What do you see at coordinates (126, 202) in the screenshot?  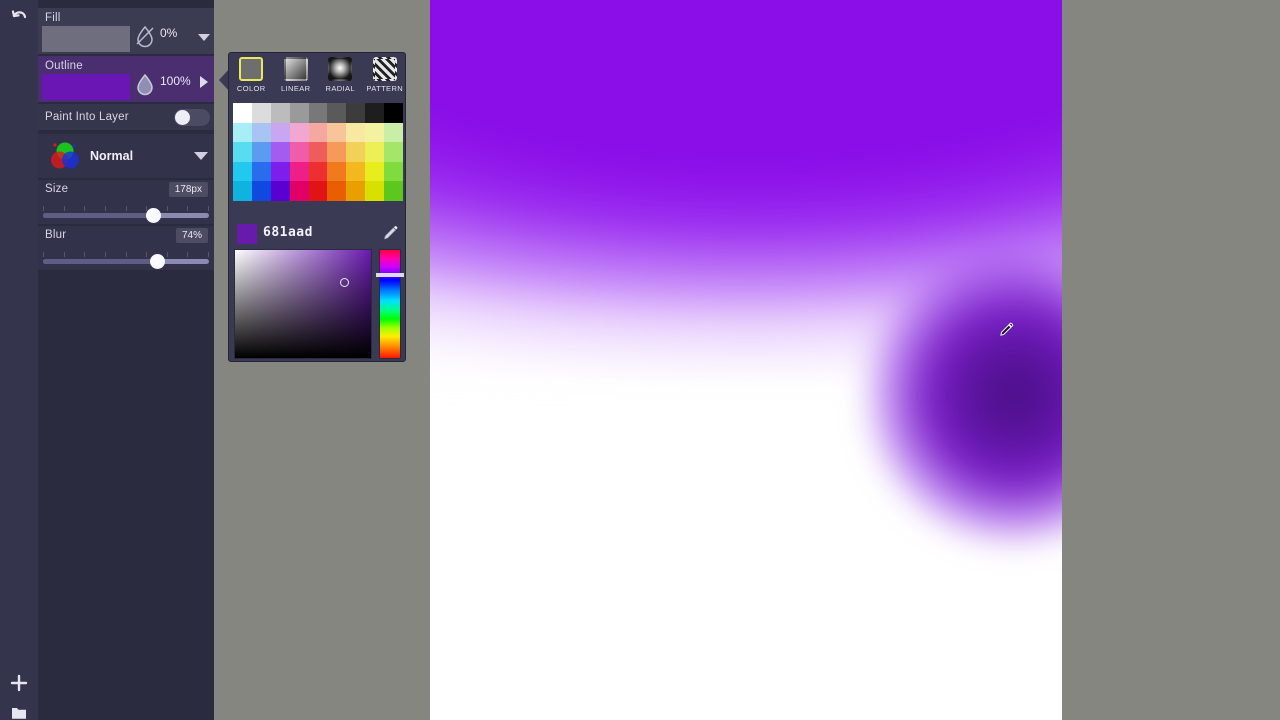 I see `size-slider-row: Size 178px` at bounding box center [126, 202].